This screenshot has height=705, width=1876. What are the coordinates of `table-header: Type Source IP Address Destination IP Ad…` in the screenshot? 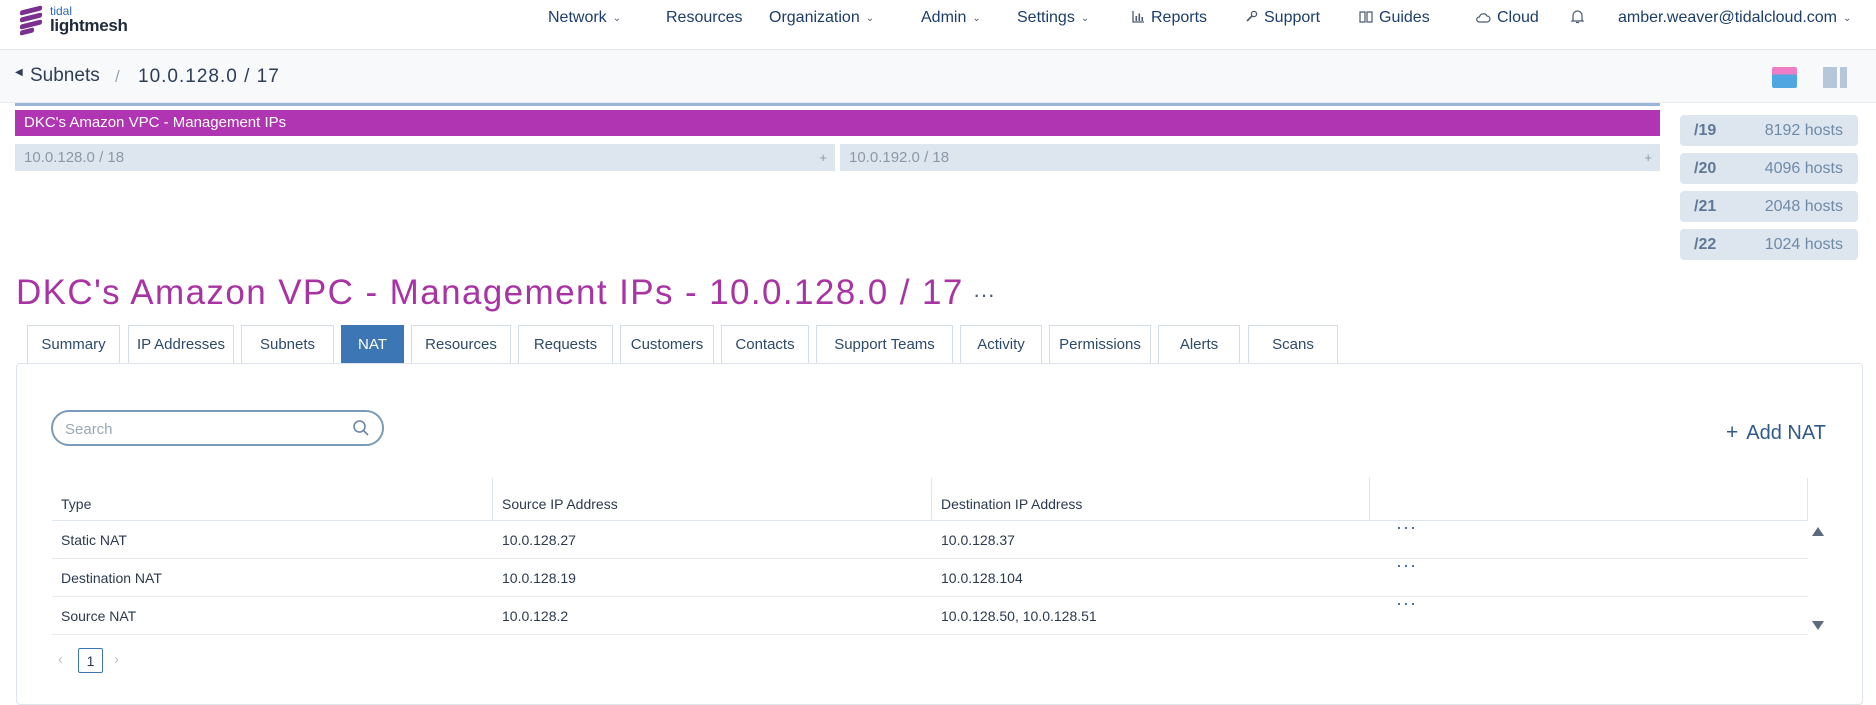 It's located at (930, 499).